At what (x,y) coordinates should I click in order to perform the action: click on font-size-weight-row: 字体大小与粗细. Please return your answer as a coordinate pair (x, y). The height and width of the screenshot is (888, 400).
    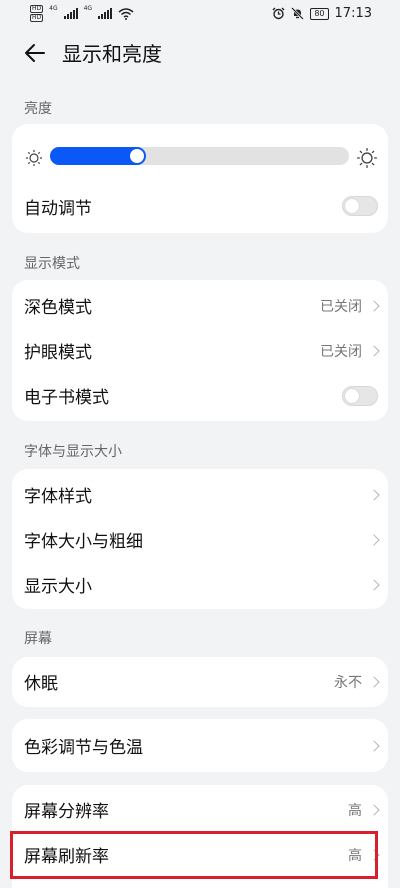
    Looking at the image, I should click on (200, 539).